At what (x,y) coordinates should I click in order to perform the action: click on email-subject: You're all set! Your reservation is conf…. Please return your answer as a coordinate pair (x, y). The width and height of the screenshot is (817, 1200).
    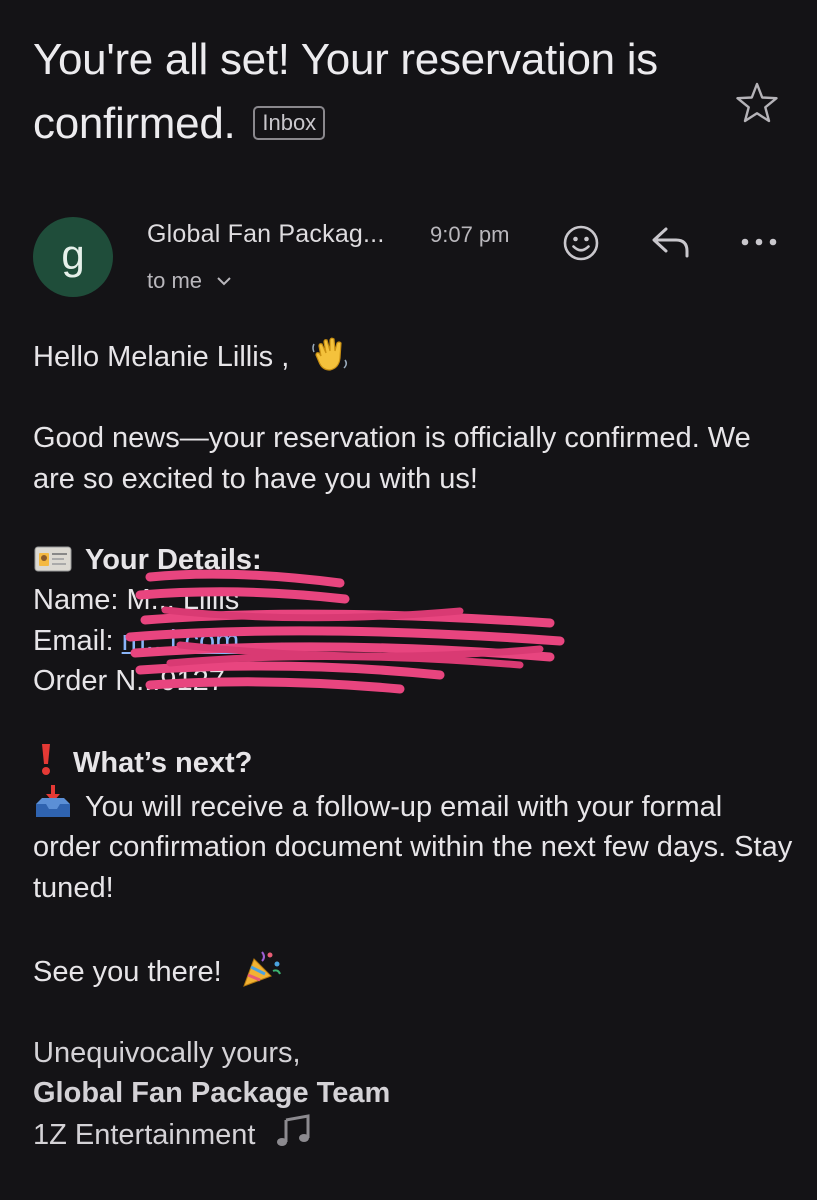
    Looking at the image, I should click on (378, 92).